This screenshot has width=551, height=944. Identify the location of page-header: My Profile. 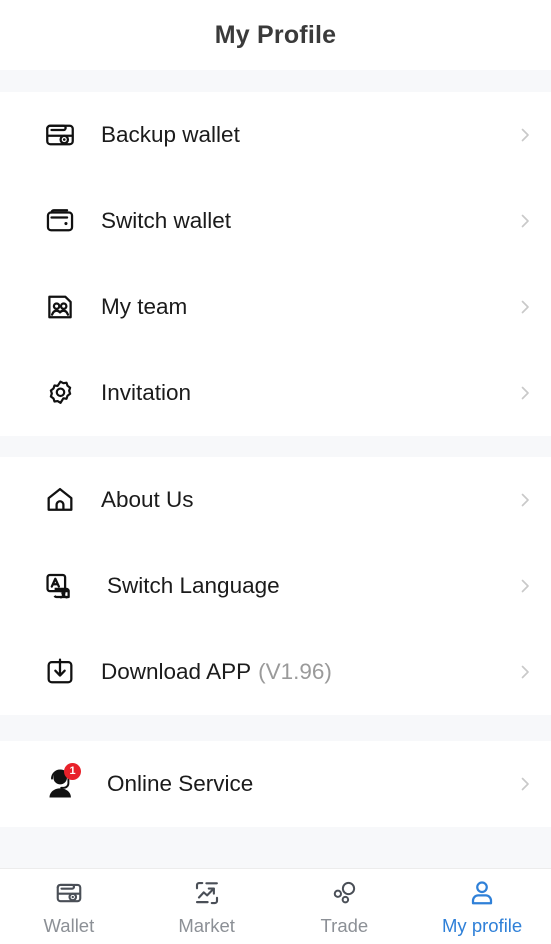
(275, 35).